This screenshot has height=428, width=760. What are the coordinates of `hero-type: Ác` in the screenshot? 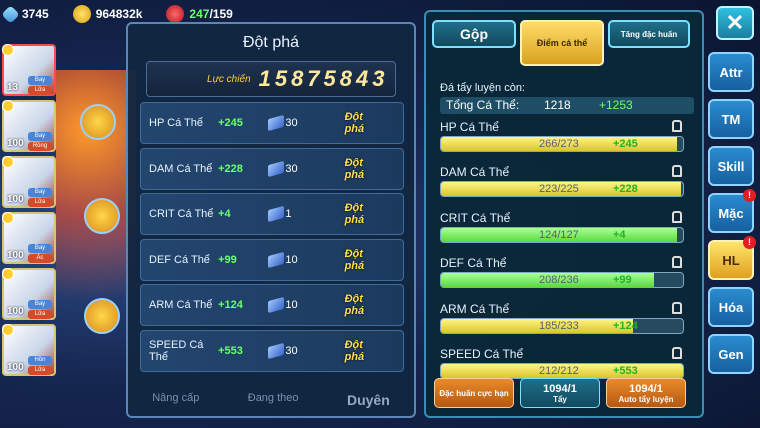 It's located at (40, 258).